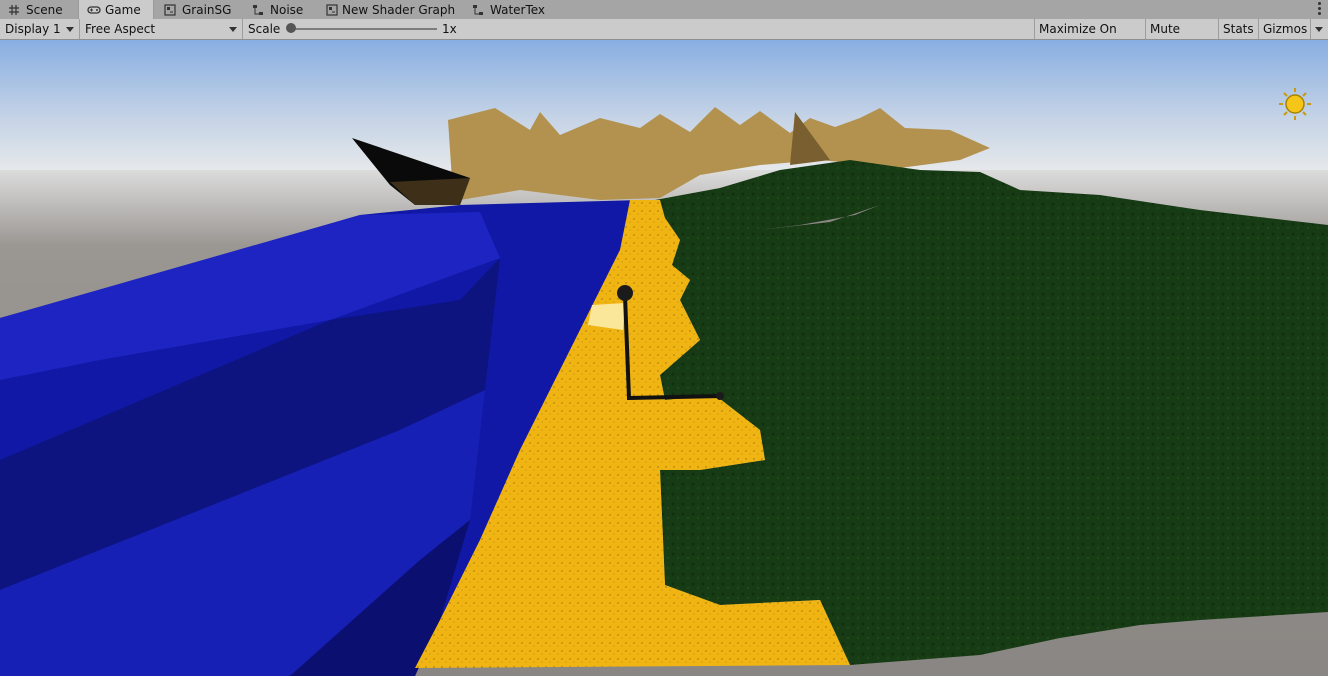 This screenshot has height=676, width=1328. I want to click on stats-toggle: Stats, so click(1238, 29).